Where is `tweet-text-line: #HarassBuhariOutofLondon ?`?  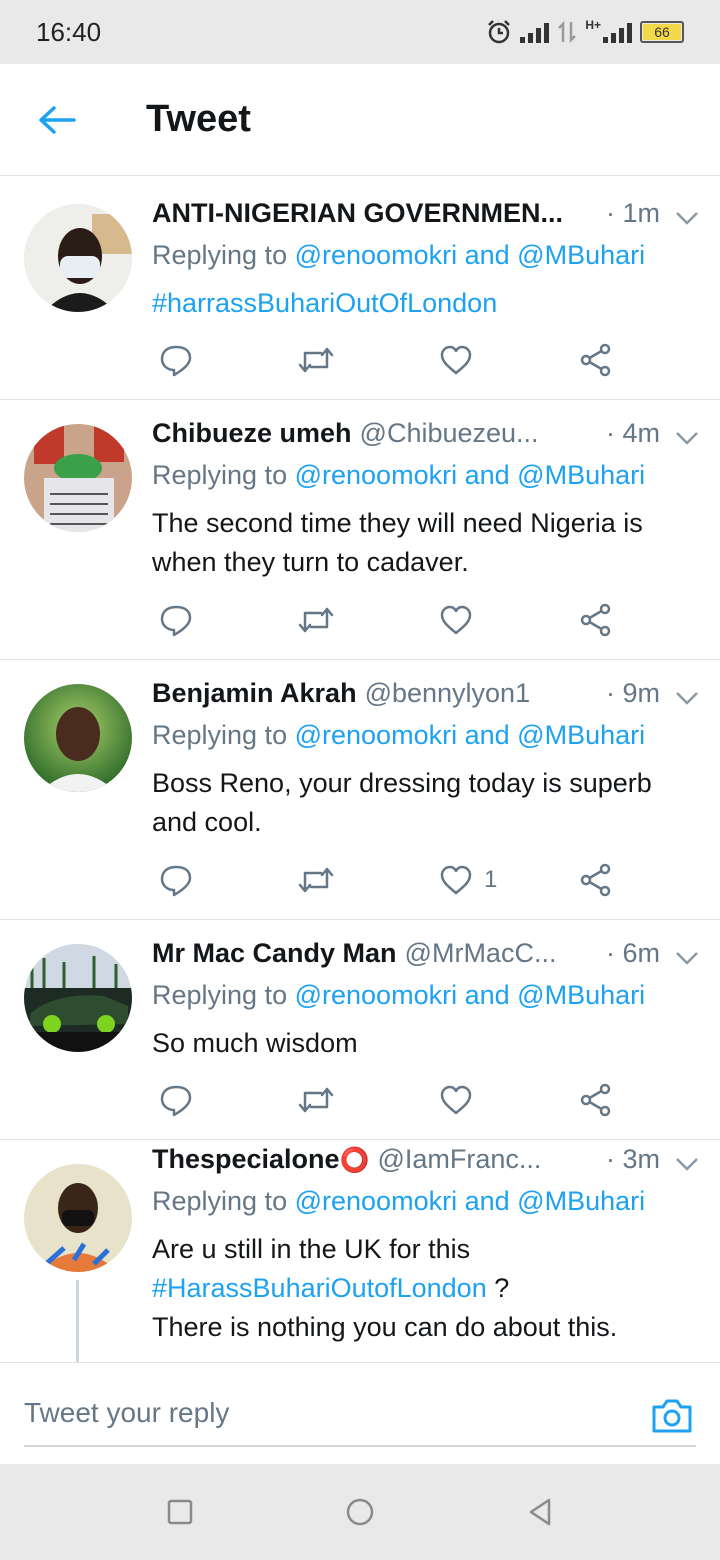 tweet-text-line: #HarassBuhariOutofLondon ? is located at coordinates (426, 1288).